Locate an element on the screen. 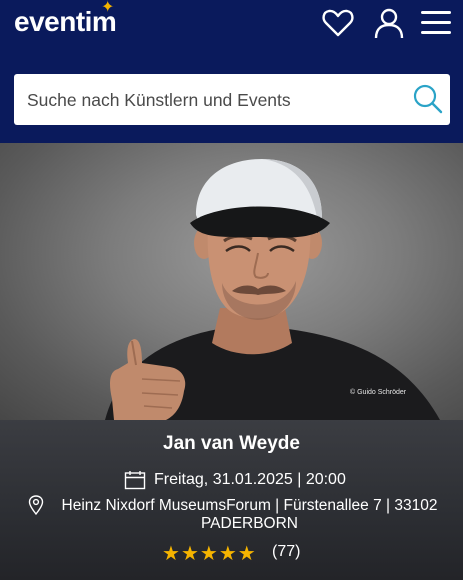  search-input is located at coordinates (212, 100).